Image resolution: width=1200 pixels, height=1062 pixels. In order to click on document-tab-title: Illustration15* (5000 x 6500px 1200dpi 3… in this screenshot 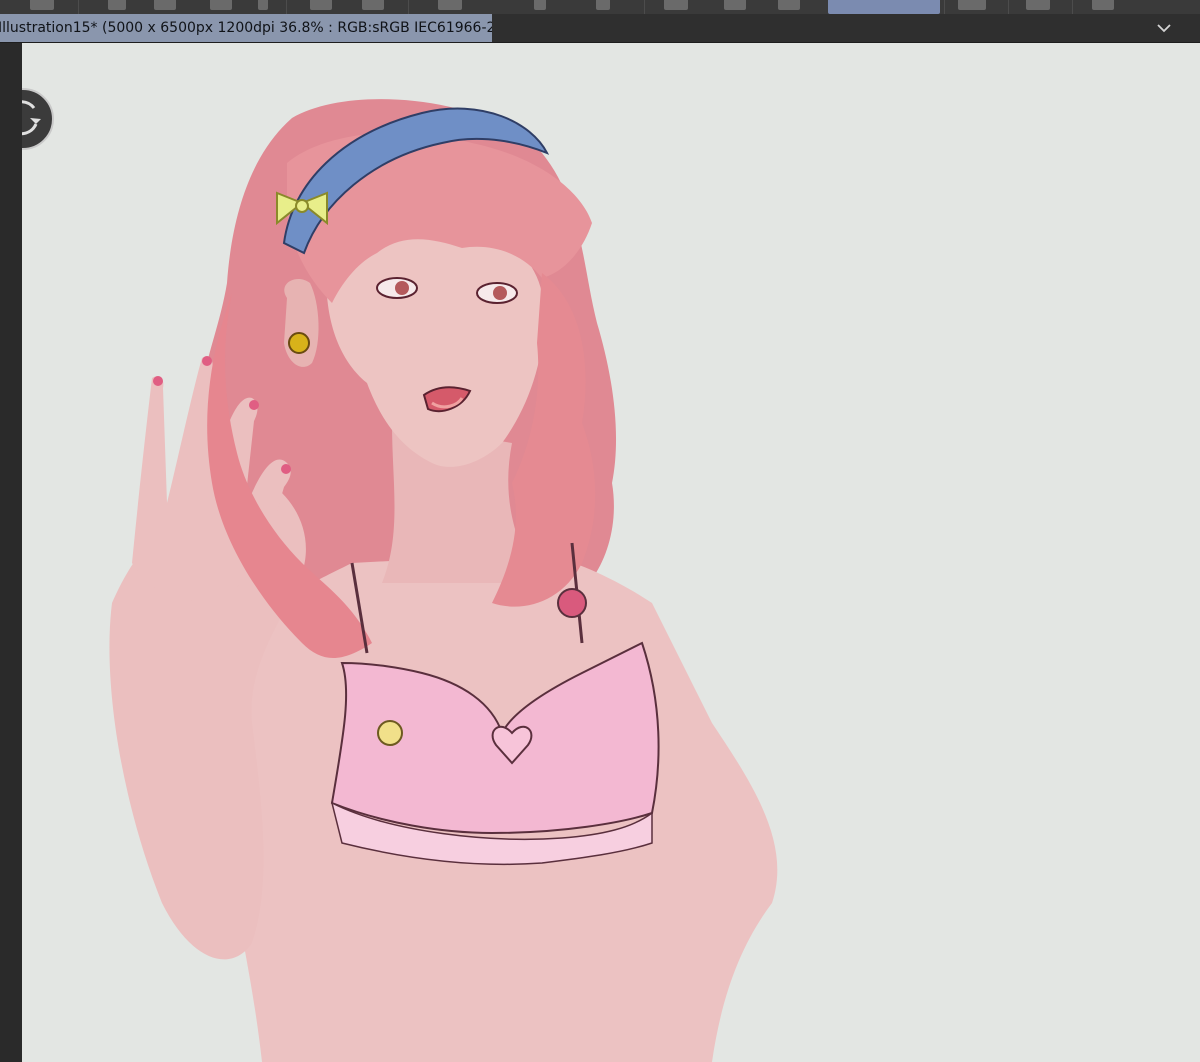, I will do `click(246, 28)`.